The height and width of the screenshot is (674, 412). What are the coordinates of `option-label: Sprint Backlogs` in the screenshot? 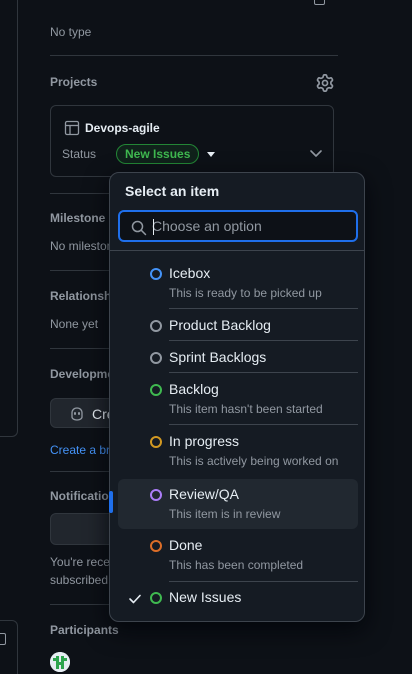 It's located at (218, 357).